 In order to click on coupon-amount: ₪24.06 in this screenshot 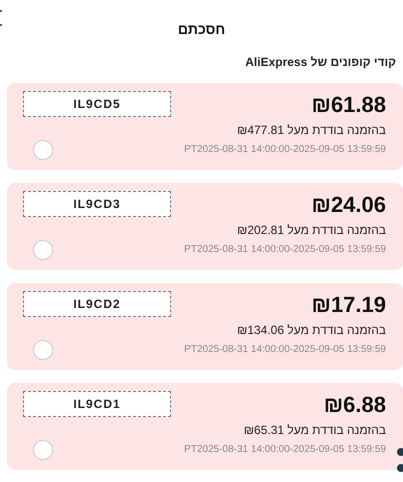, I will do `click(349, 205)`.